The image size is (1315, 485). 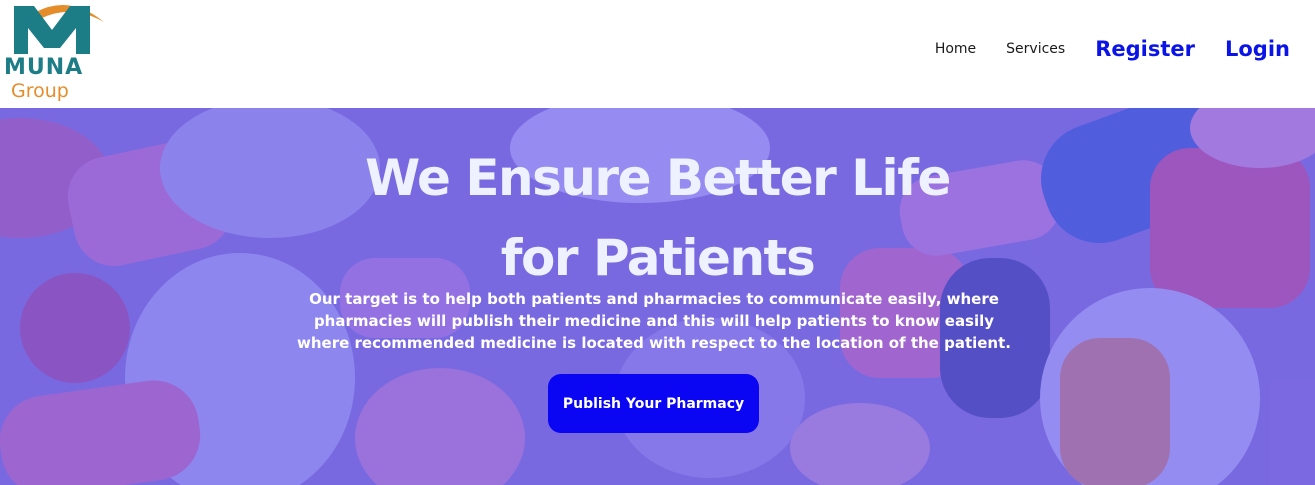 What do you see at coordinates (44, 67) in the screenshot?
I see `logo-wordmark: MUNA` at bounding box center [44, 67].